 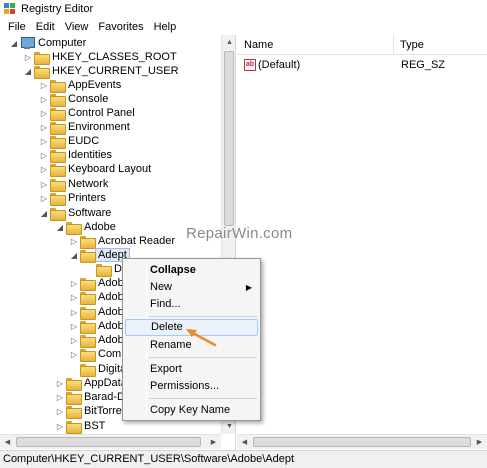 I want to click on tree-node-label: HKEY_CURRENT_USER, so click(x=115, y=71).